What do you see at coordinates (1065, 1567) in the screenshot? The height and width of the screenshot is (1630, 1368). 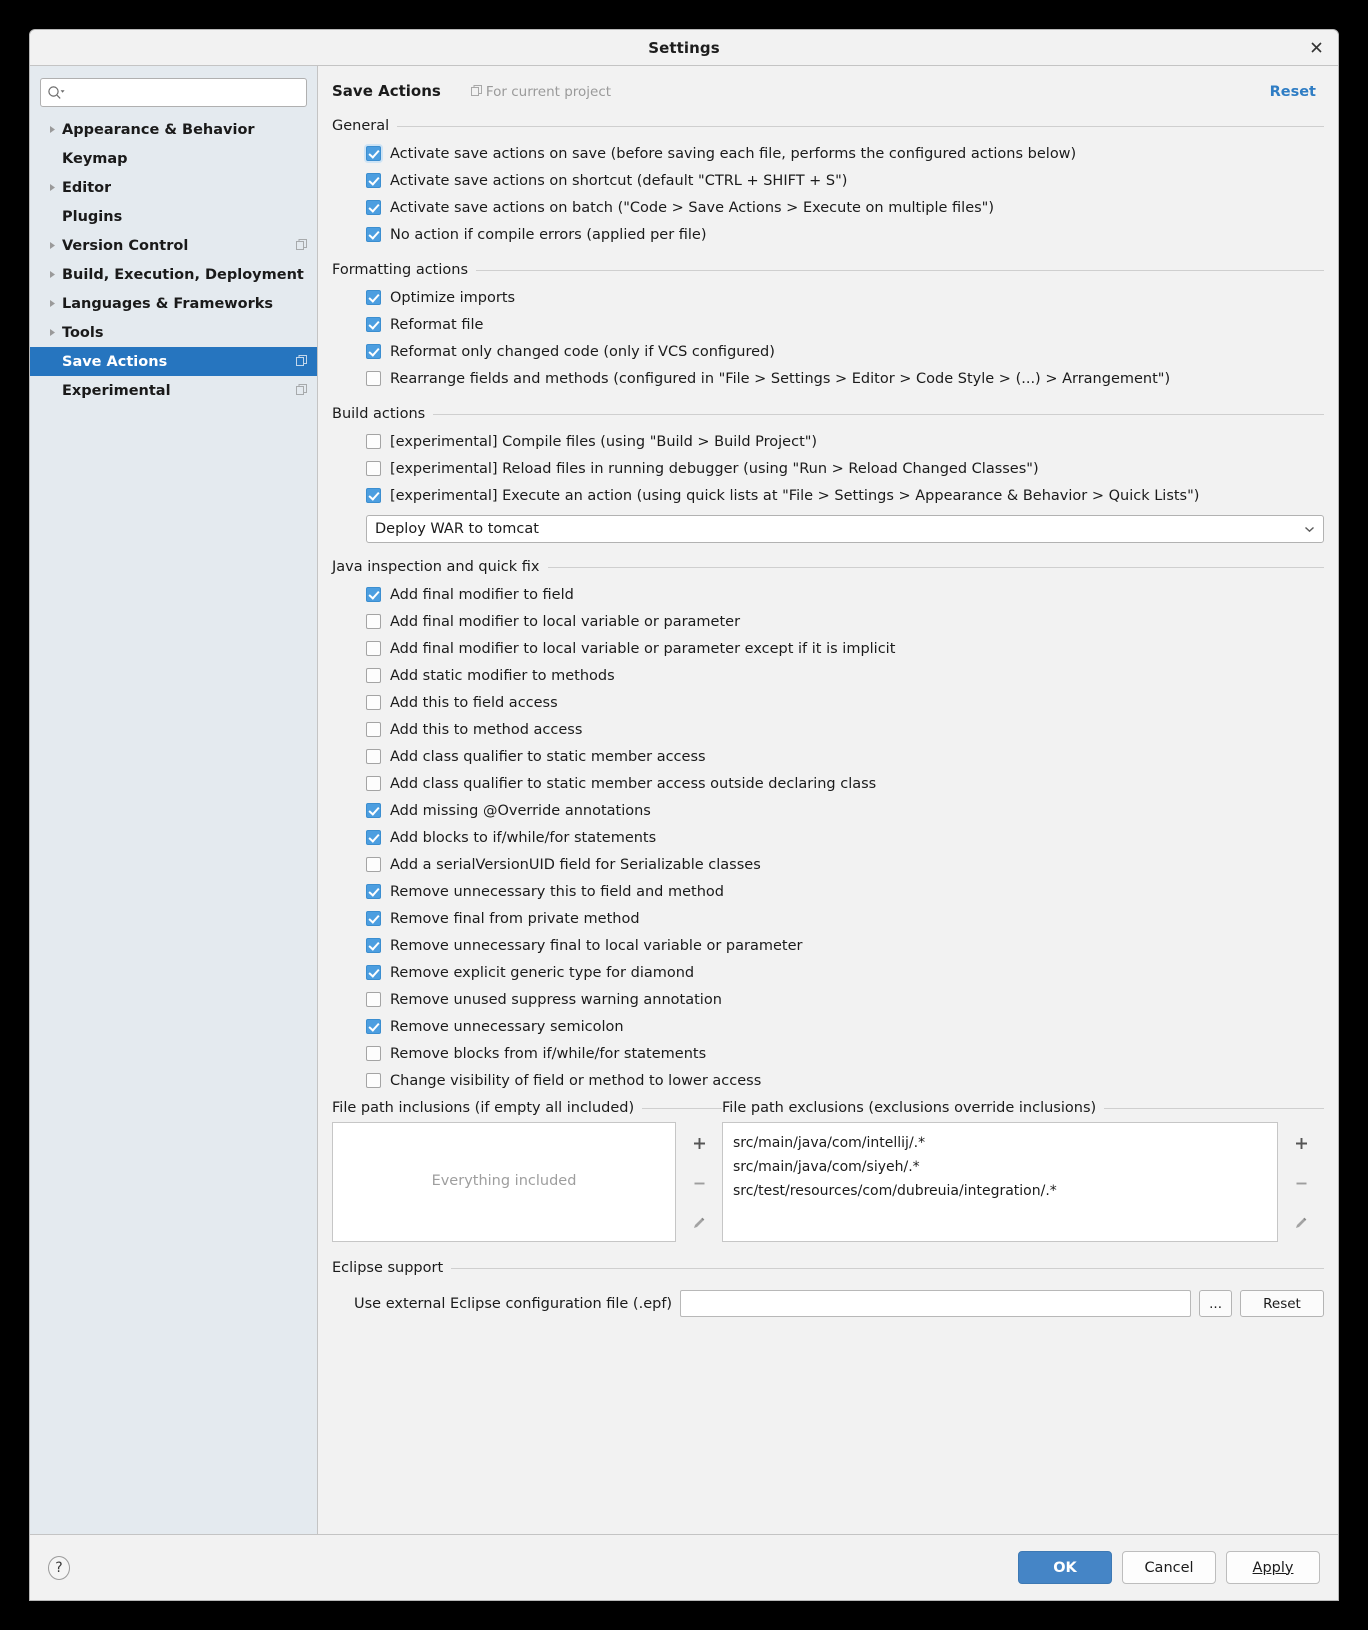 I see `ok-button: OK` at bounding box center [1065, 1567].